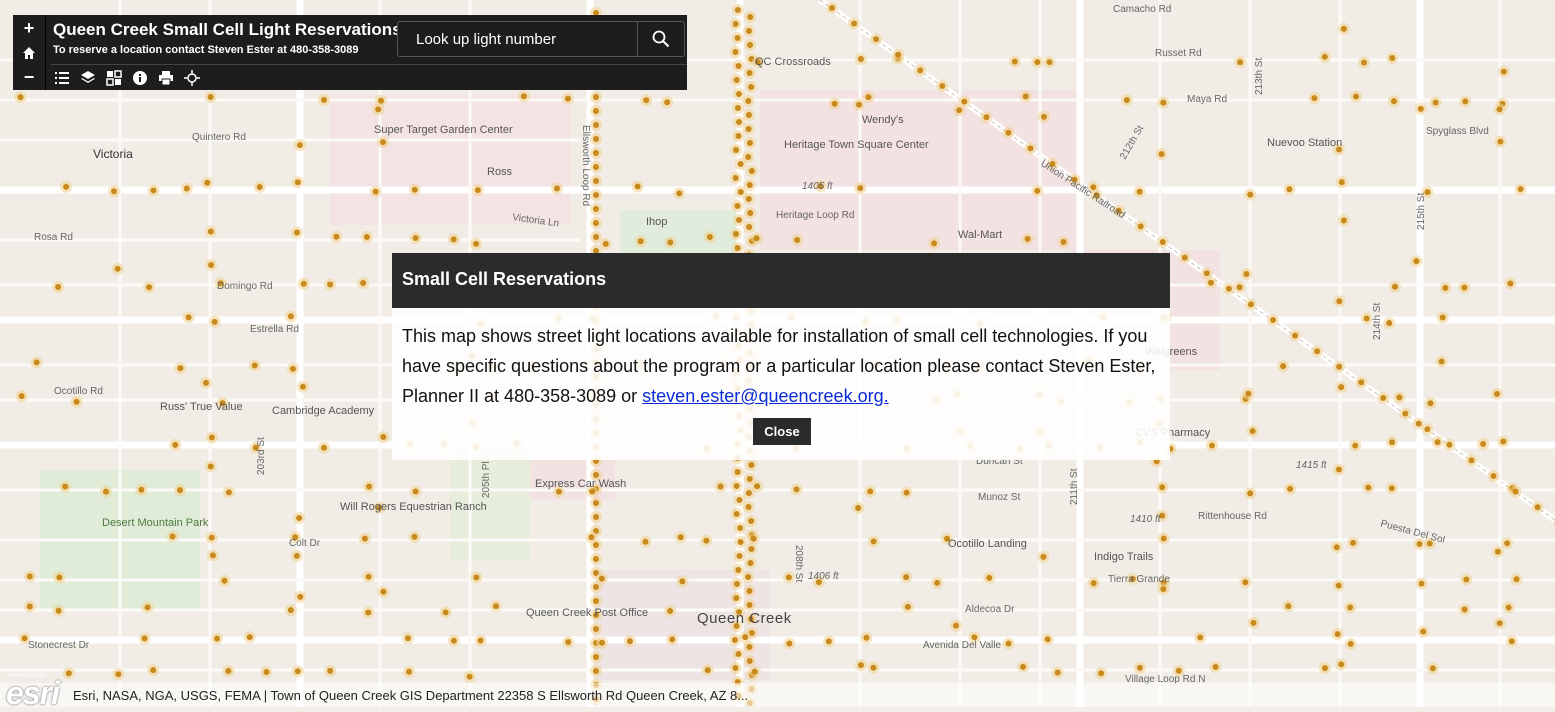  I want to click on search-button, so click(660, 39).